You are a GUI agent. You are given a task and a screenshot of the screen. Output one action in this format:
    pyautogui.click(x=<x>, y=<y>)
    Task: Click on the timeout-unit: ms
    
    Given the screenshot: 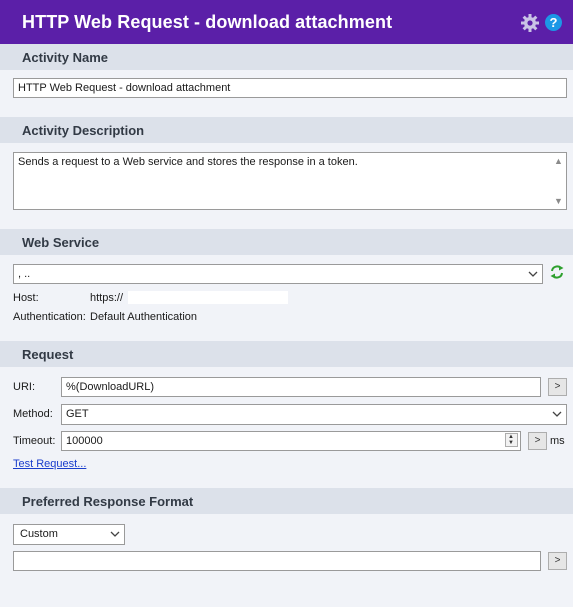 What is the action you would take?
    pyautogui.click(x=557, y=441)
    